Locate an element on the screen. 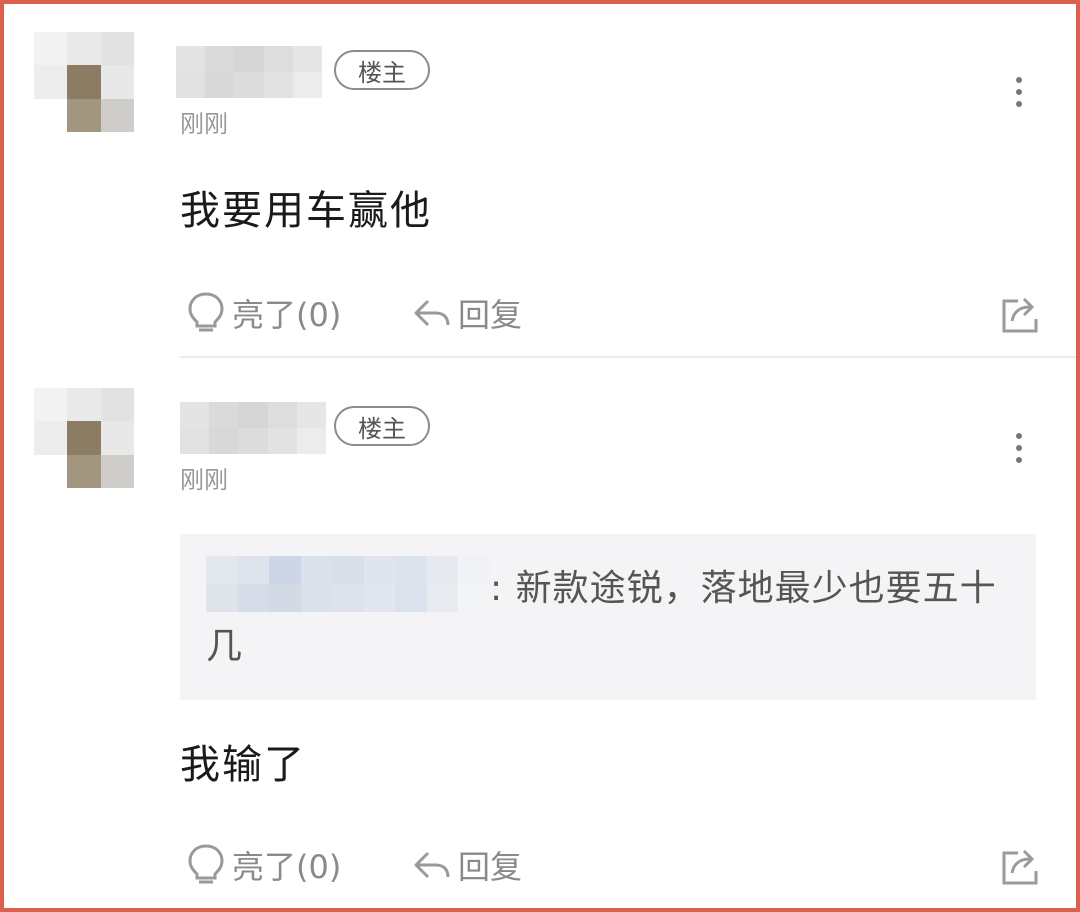 This screenshot has width=1080, height=912. quoted-comment: : 新款途锐，落地最少也要五十几 is located at coordinates (608, 617).